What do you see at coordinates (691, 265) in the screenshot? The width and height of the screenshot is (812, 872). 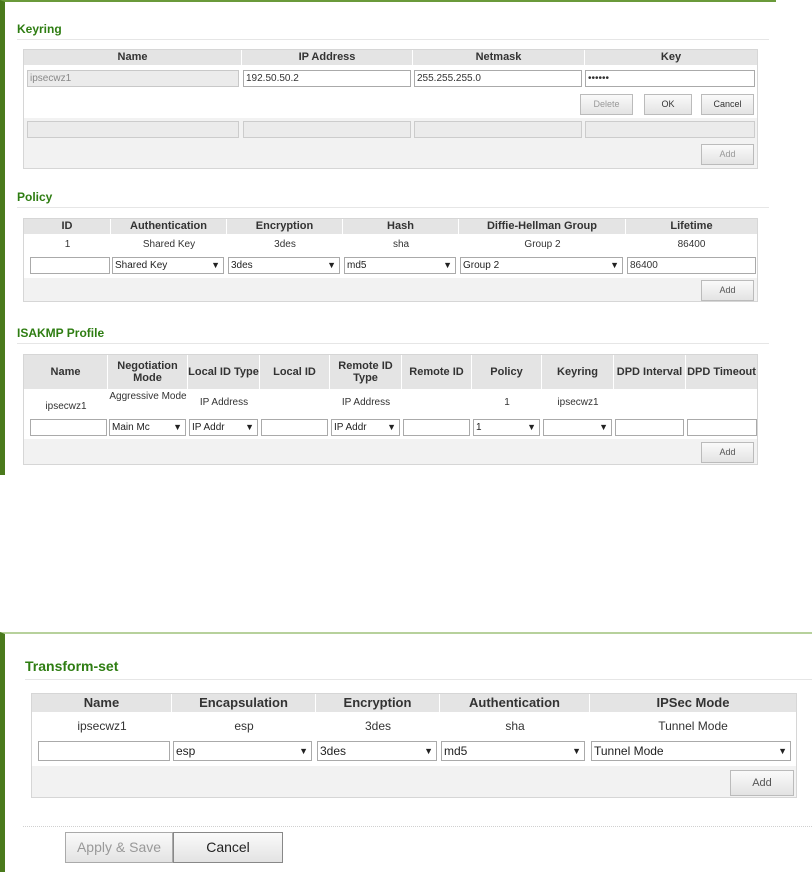 I see `policy-lifetime-field: 86400` at bounding box center [691, 265].